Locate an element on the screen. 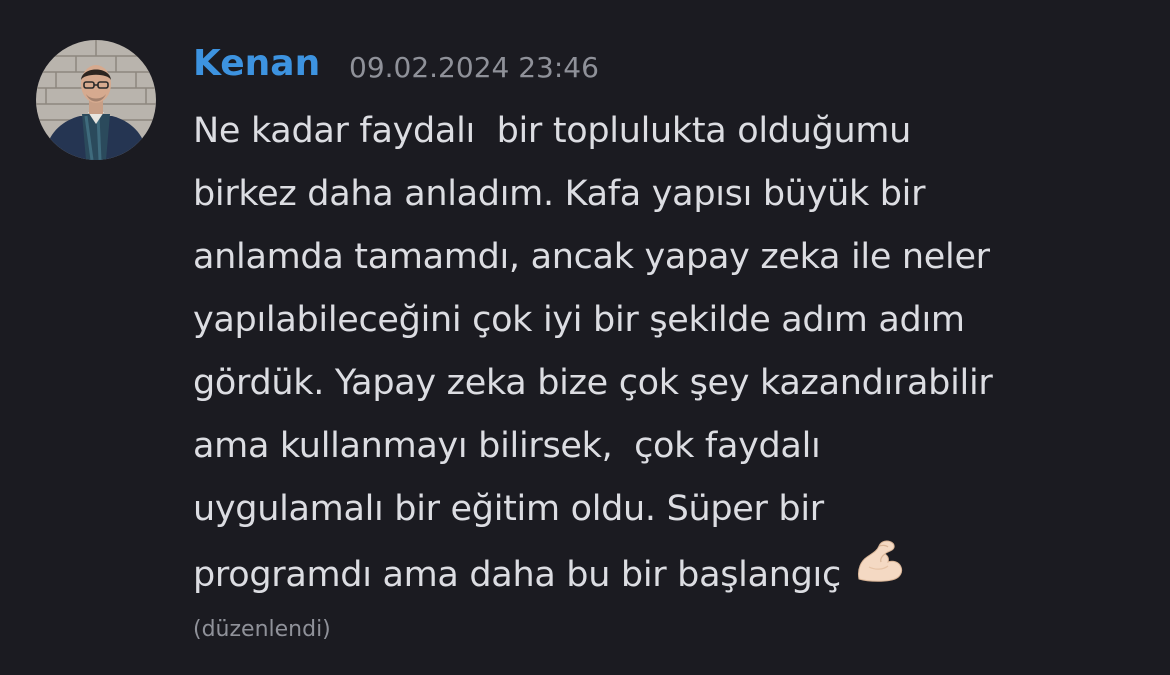 Image resolution: width=1170 pixels, height=675 pixels. message-line: uygulamalı bir eğitim oldu. Süper bir is located at coordinates (508, 509).